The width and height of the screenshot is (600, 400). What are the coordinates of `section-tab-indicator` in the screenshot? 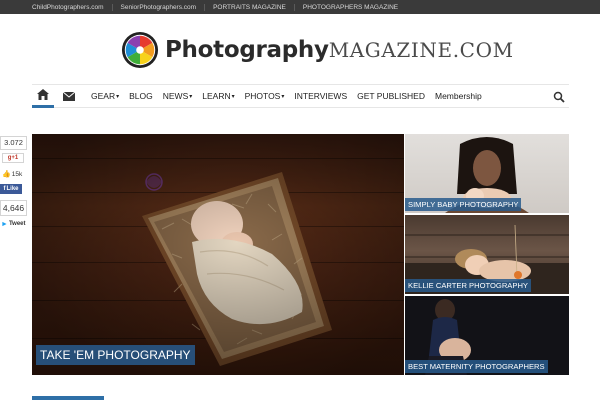 It's located at (68, 398).